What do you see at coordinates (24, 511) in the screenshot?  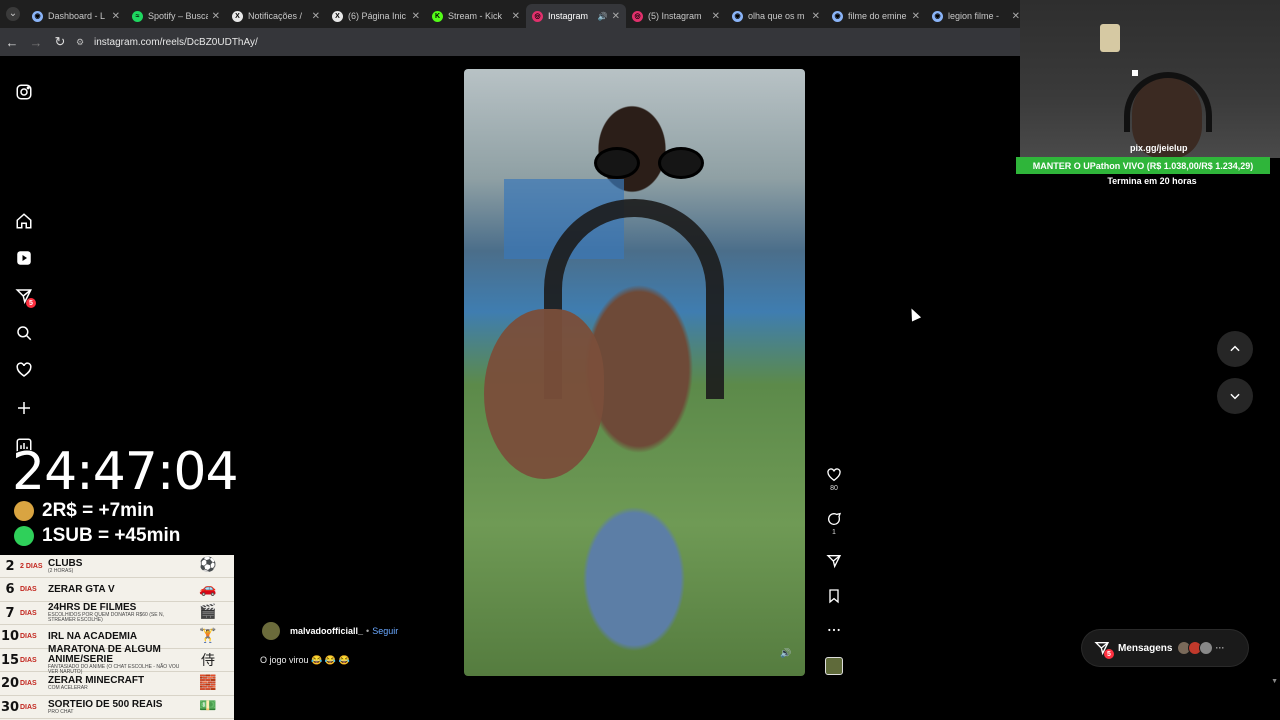 I see `money-bag-icon` at bounding box center [24, 511].